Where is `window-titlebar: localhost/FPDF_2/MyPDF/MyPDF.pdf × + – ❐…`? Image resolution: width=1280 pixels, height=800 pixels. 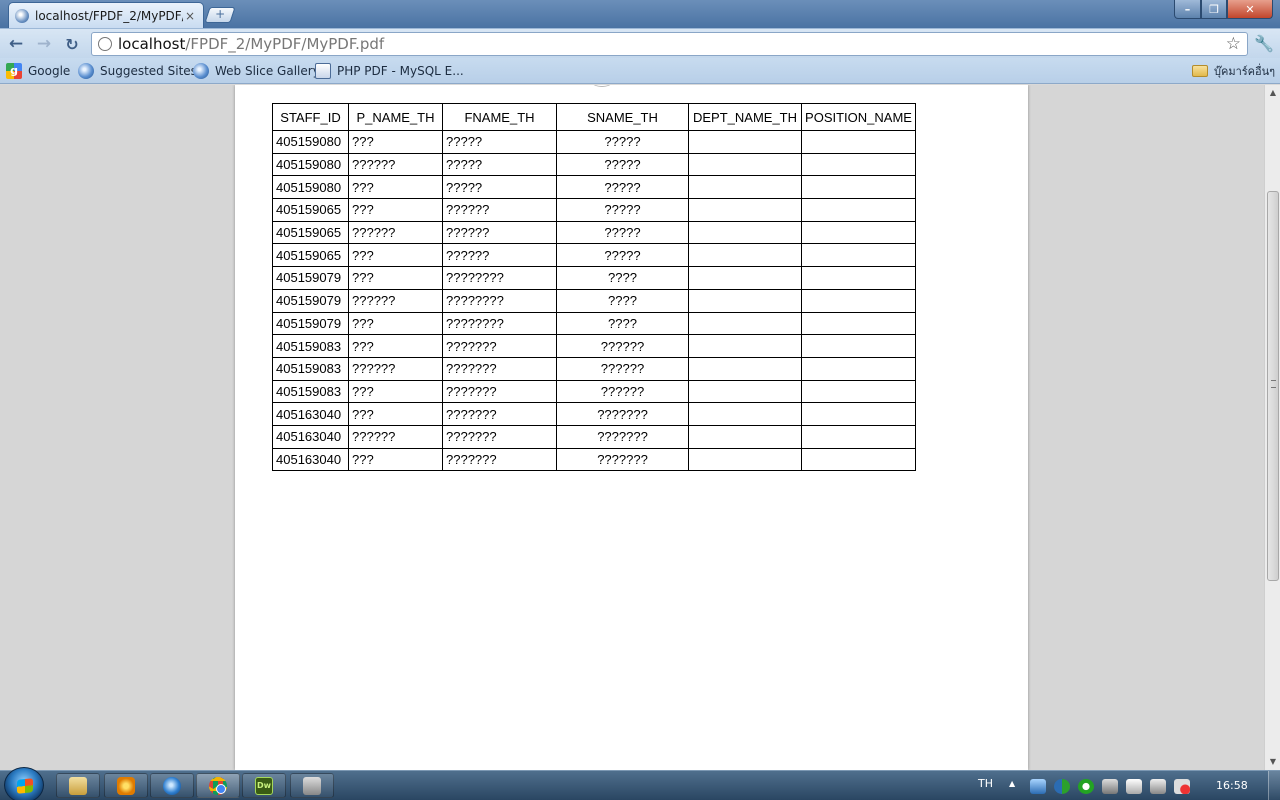 window-titlebar: localhost/FPDF_2/MyPDF/MyPDF.pdf × + – ❐… is located at coordinates (640, 14).